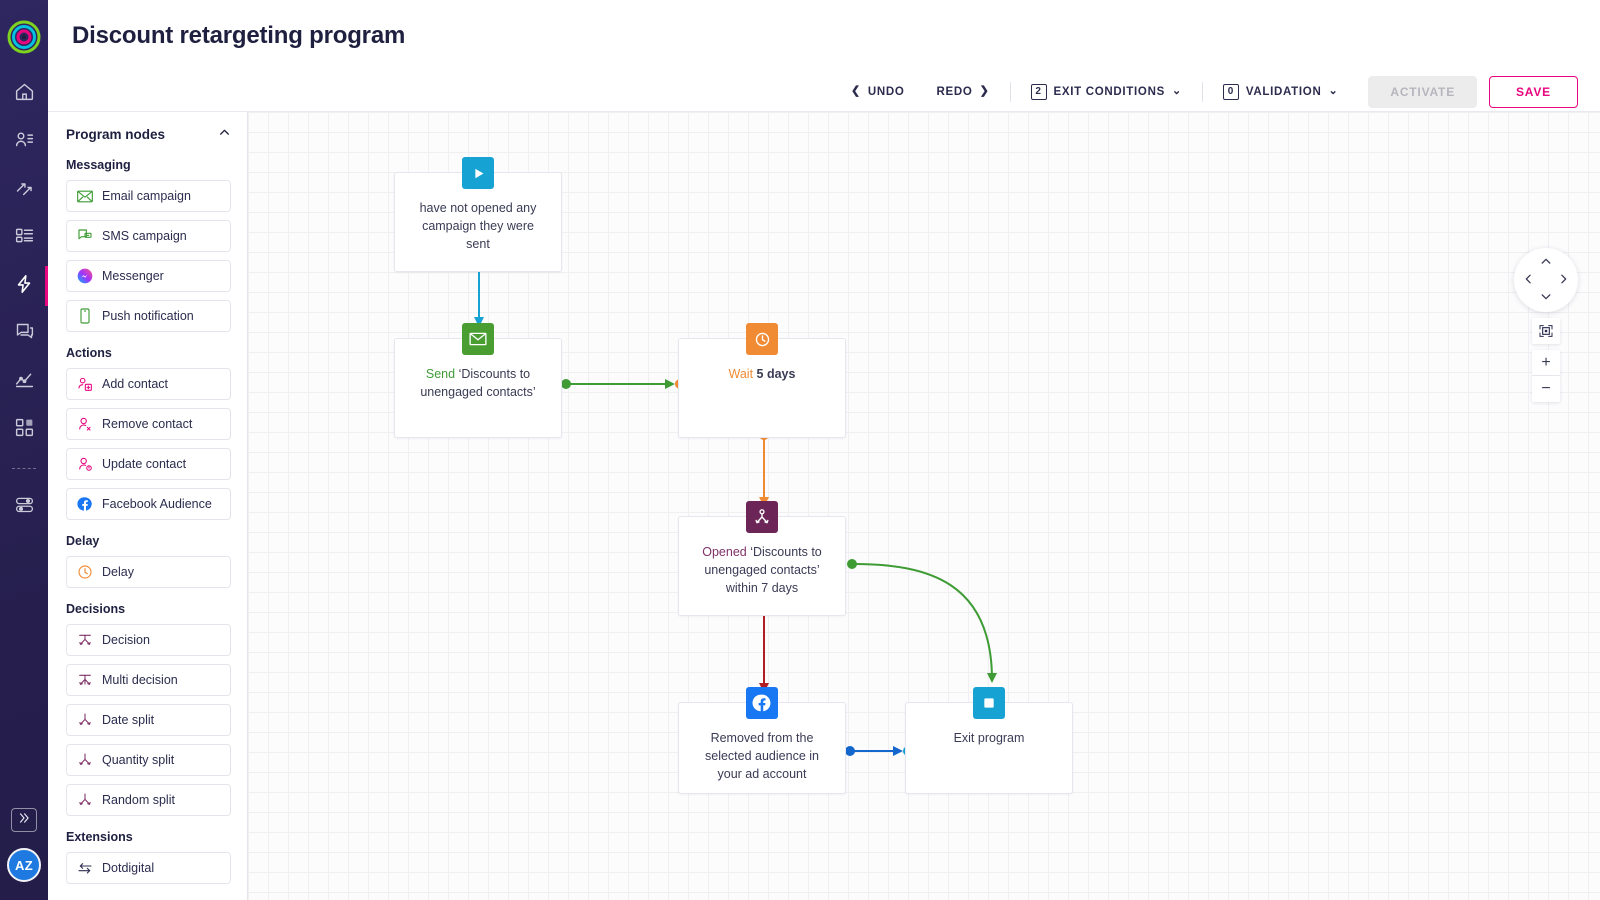 Image resolution: width=1600 pixels, height=900 pixels. Describe the element at coordinates (239, 35) in the screenshot. I see `page-title: Discount retargeting program` at that location.